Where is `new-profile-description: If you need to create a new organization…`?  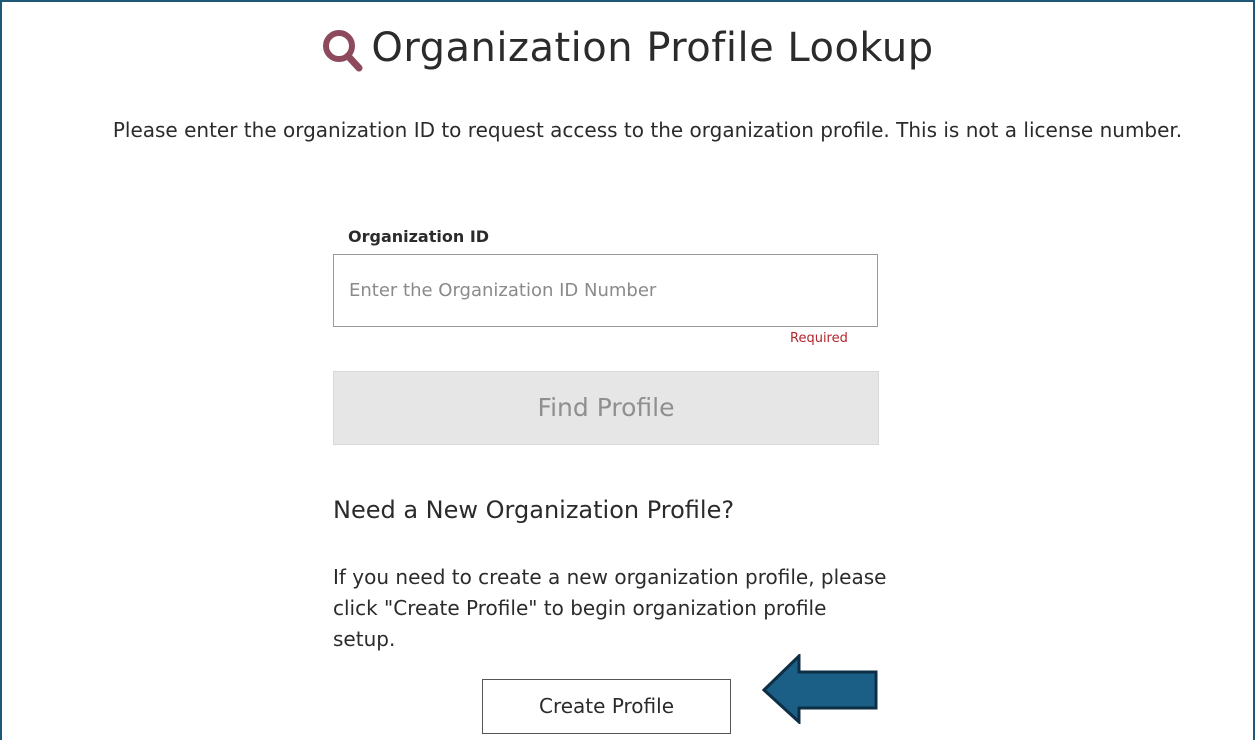
new-profile-description: If you need to create a new organization… is located at coordinates (610, 608).